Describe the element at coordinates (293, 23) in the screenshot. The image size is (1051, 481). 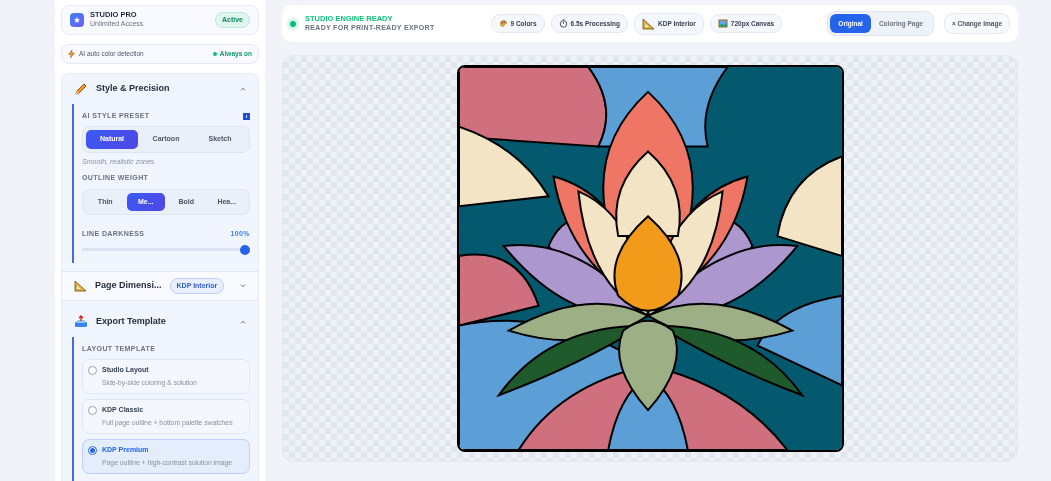
I see `status-dot` at that location.